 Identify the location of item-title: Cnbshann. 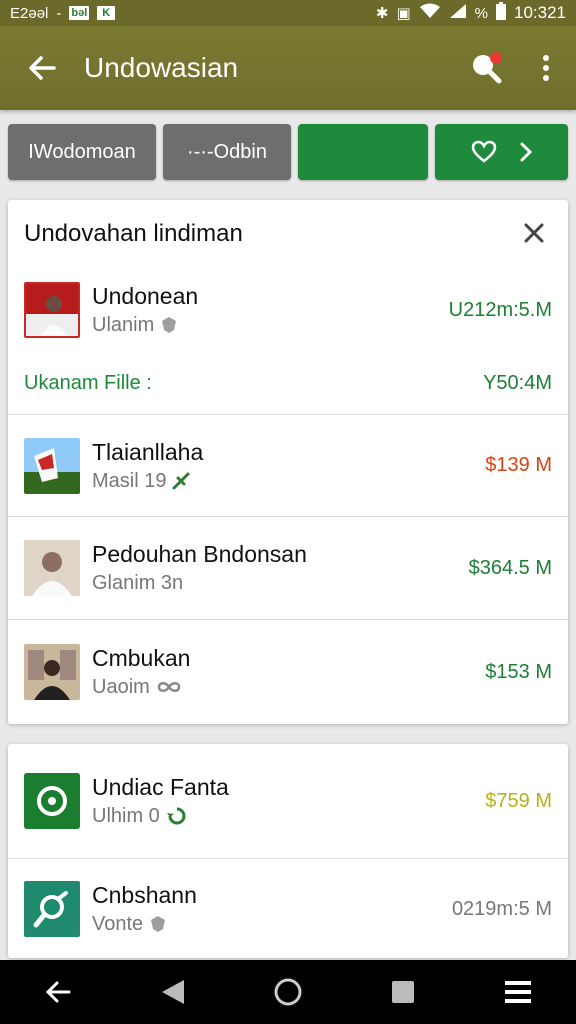
(144, 895).